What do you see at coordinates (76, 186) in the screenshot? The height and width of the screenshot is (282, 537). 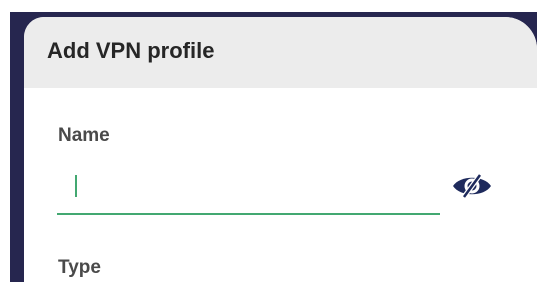 I see `text-caret` at bounding box center [76, 186].